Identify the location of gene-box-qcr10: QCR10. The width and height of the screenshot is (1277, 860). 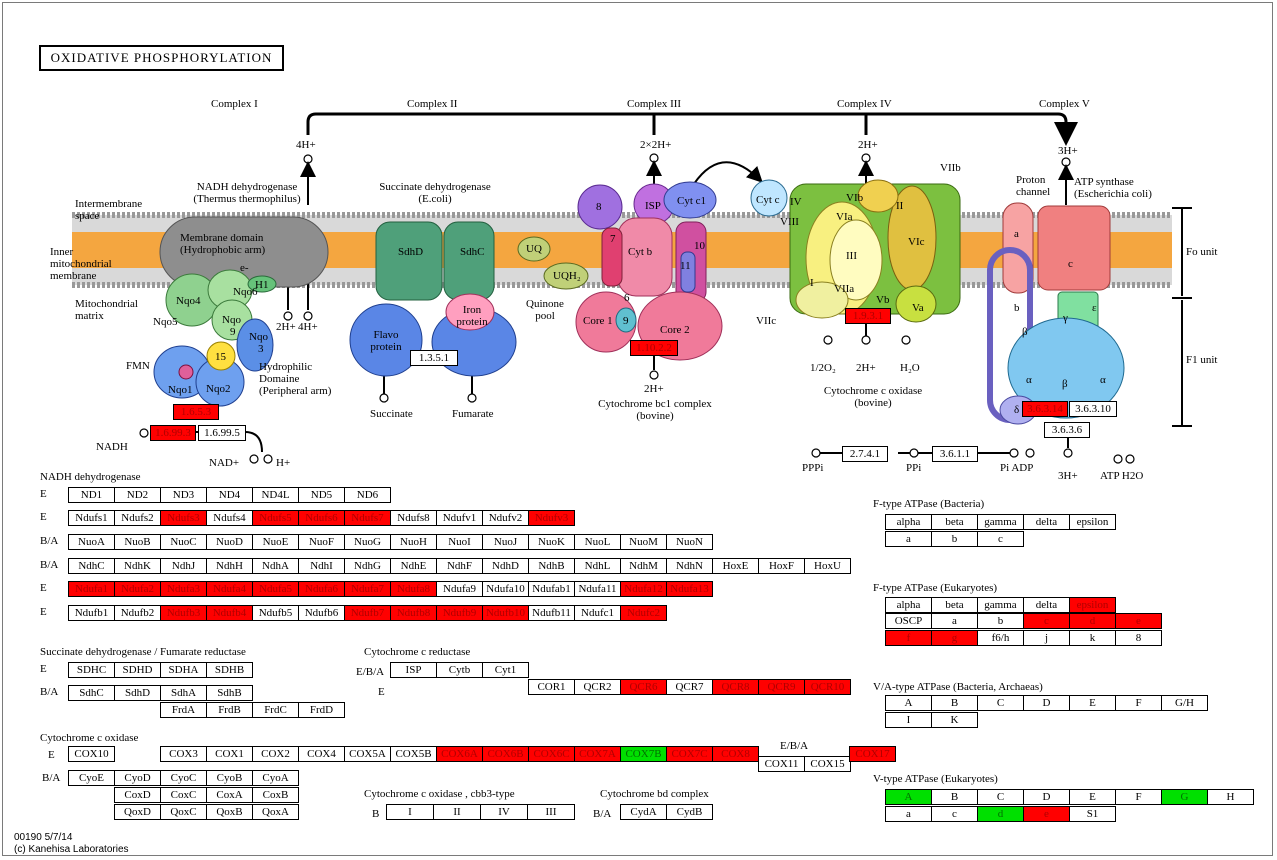
(827, 687).